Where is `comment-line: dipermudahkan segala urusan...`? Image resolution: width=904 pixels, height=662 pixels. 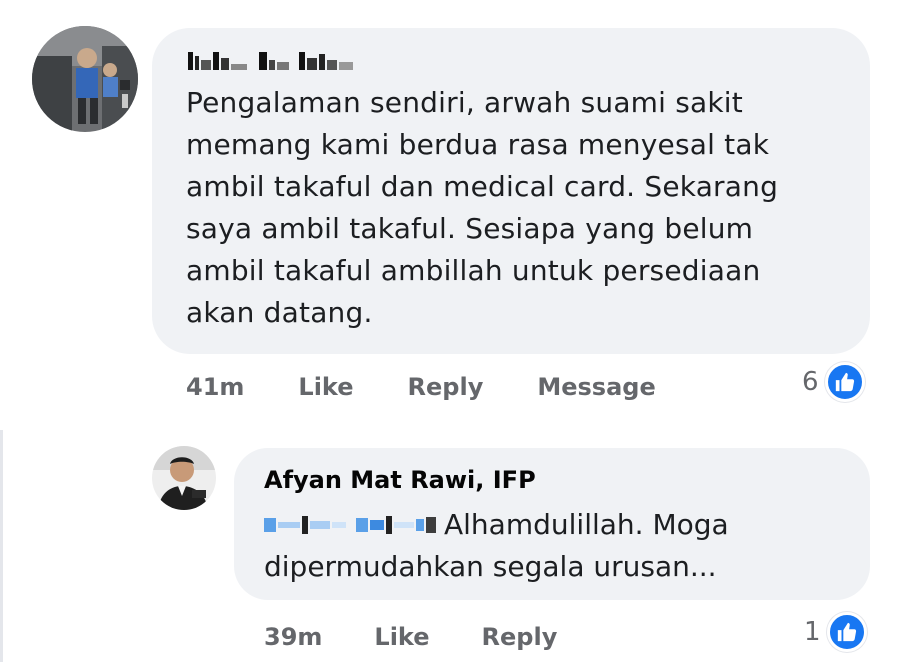
comment-line: dipermudahkan segala urusan... is located at coordinates (490, 566).